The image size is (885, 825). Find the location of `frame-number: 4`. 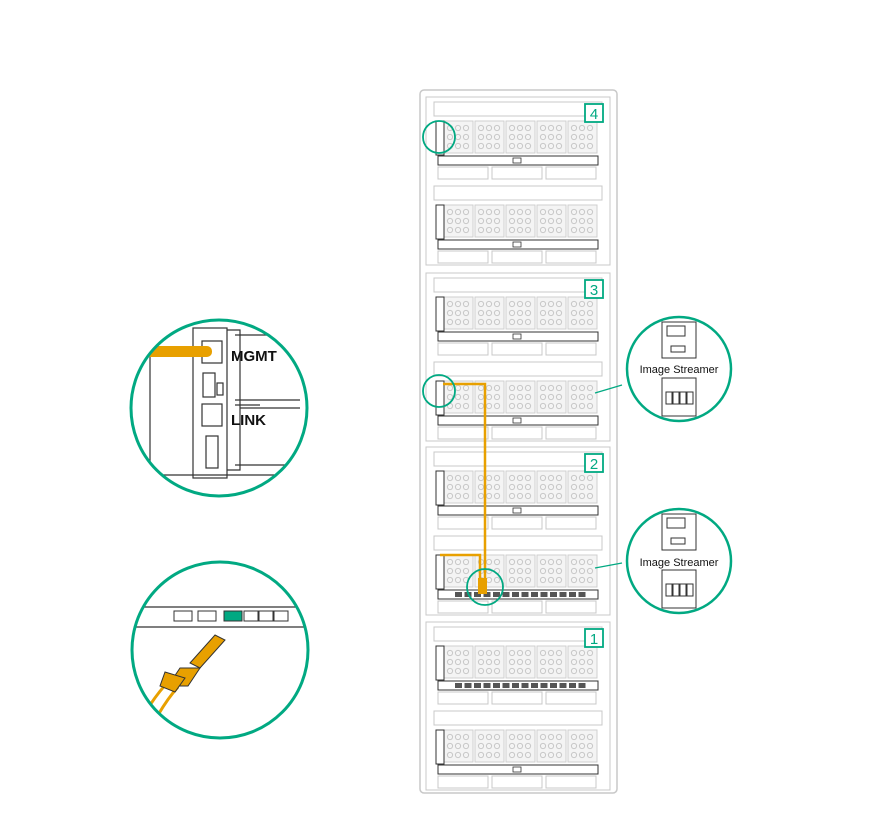

frame-number: 4 is located at coordinates (594, 114).